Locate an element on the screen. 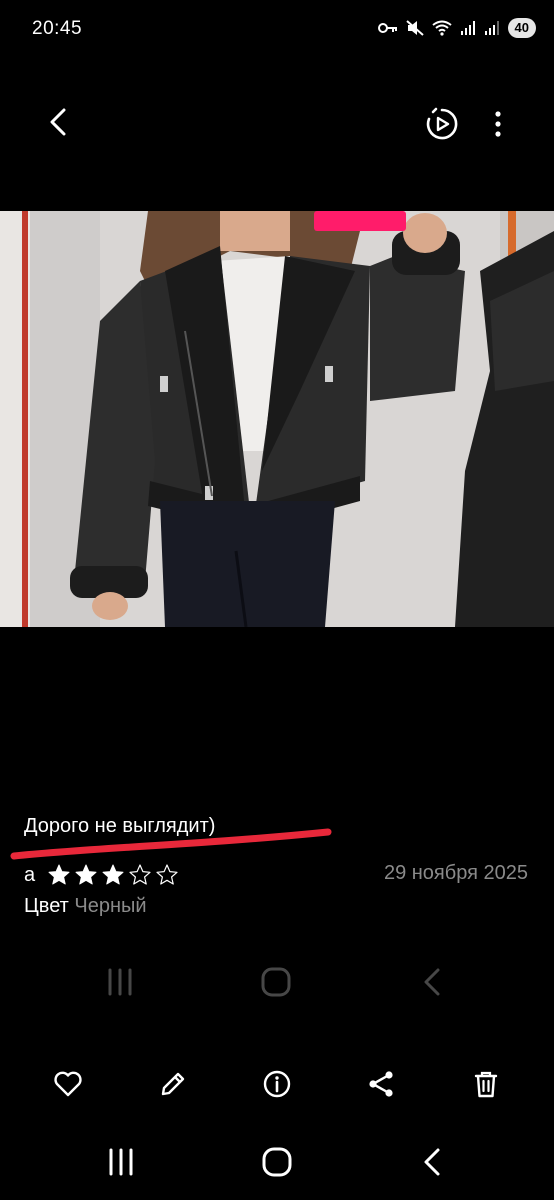 The image size is (554, 1200). edit-button is located at coordinates (173, 1084).